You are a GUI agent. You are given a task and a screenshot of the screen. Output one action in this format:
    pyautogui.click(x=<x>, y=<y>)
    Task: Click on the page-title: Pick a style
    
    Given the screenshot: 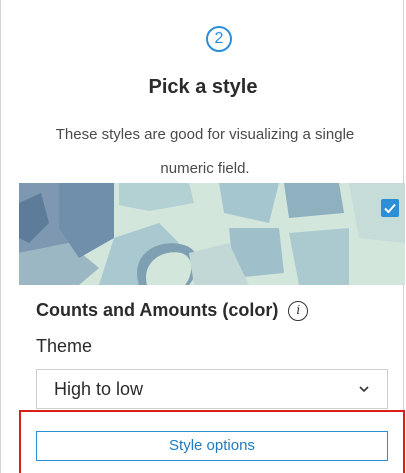 What is the action you would take?
    pyautogui.click(x=203, y=87)
    